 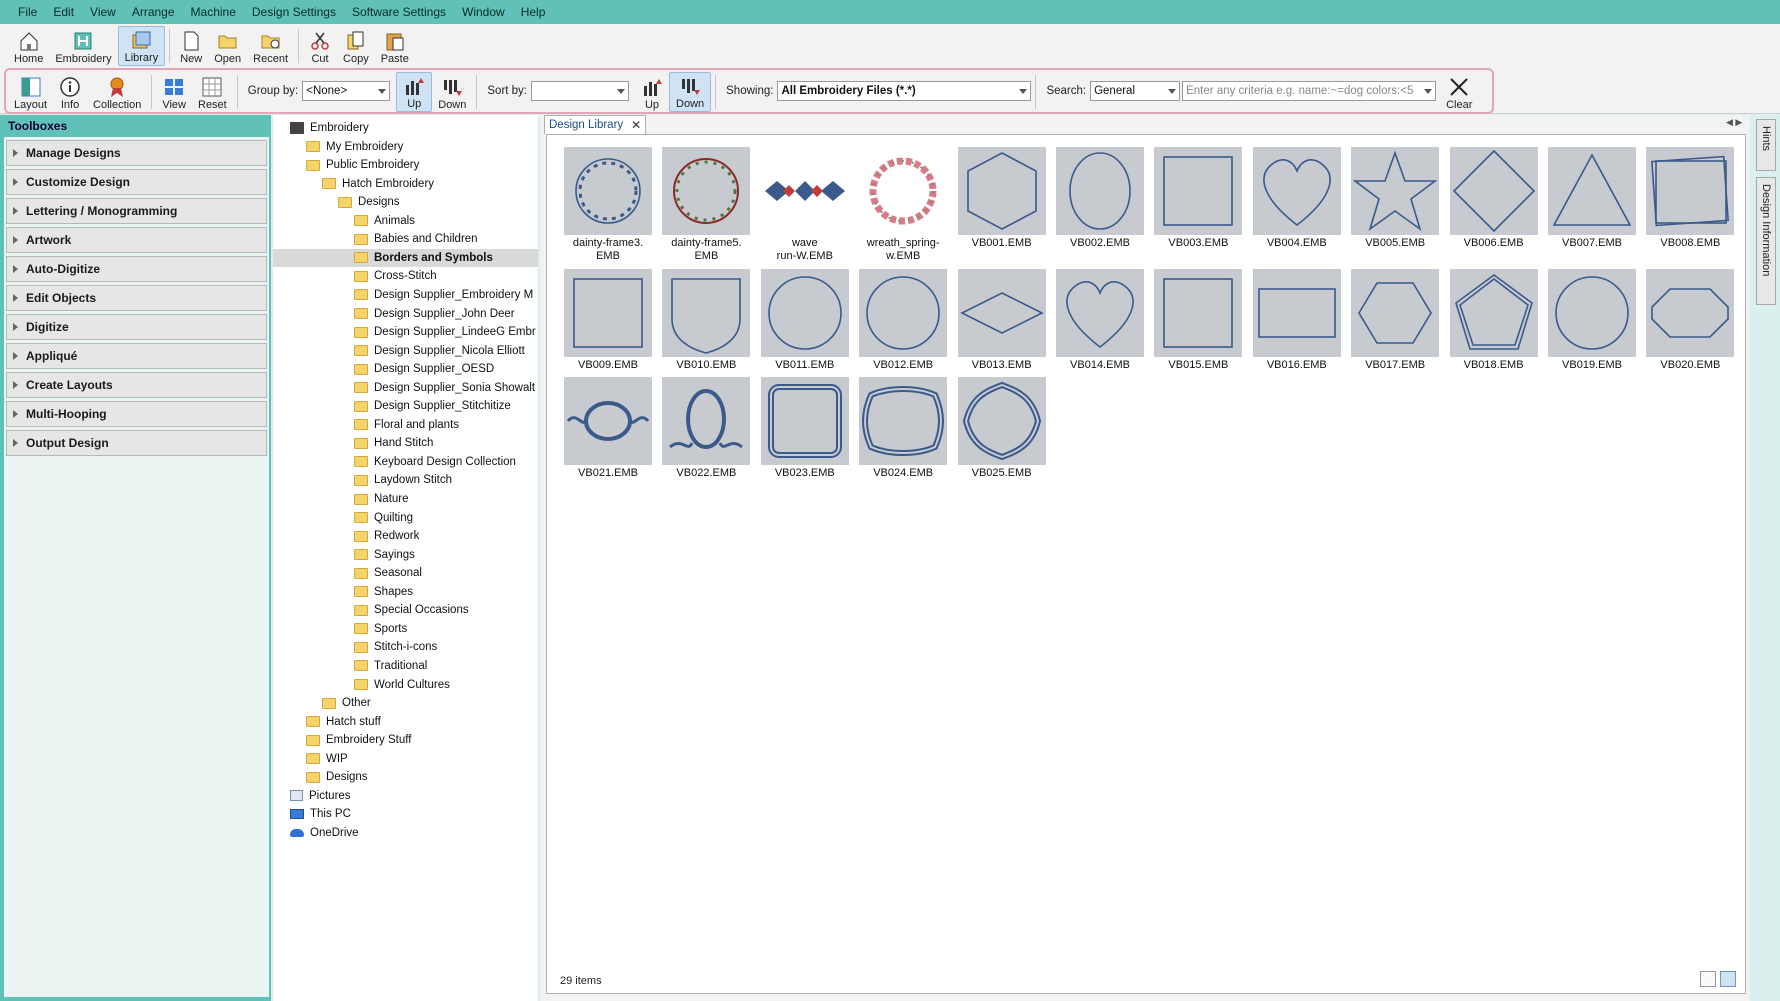 What do you see at coordinates (533, 12) in the screenshot?
I see `menu-help: Help` at bounding box center [533, 12].